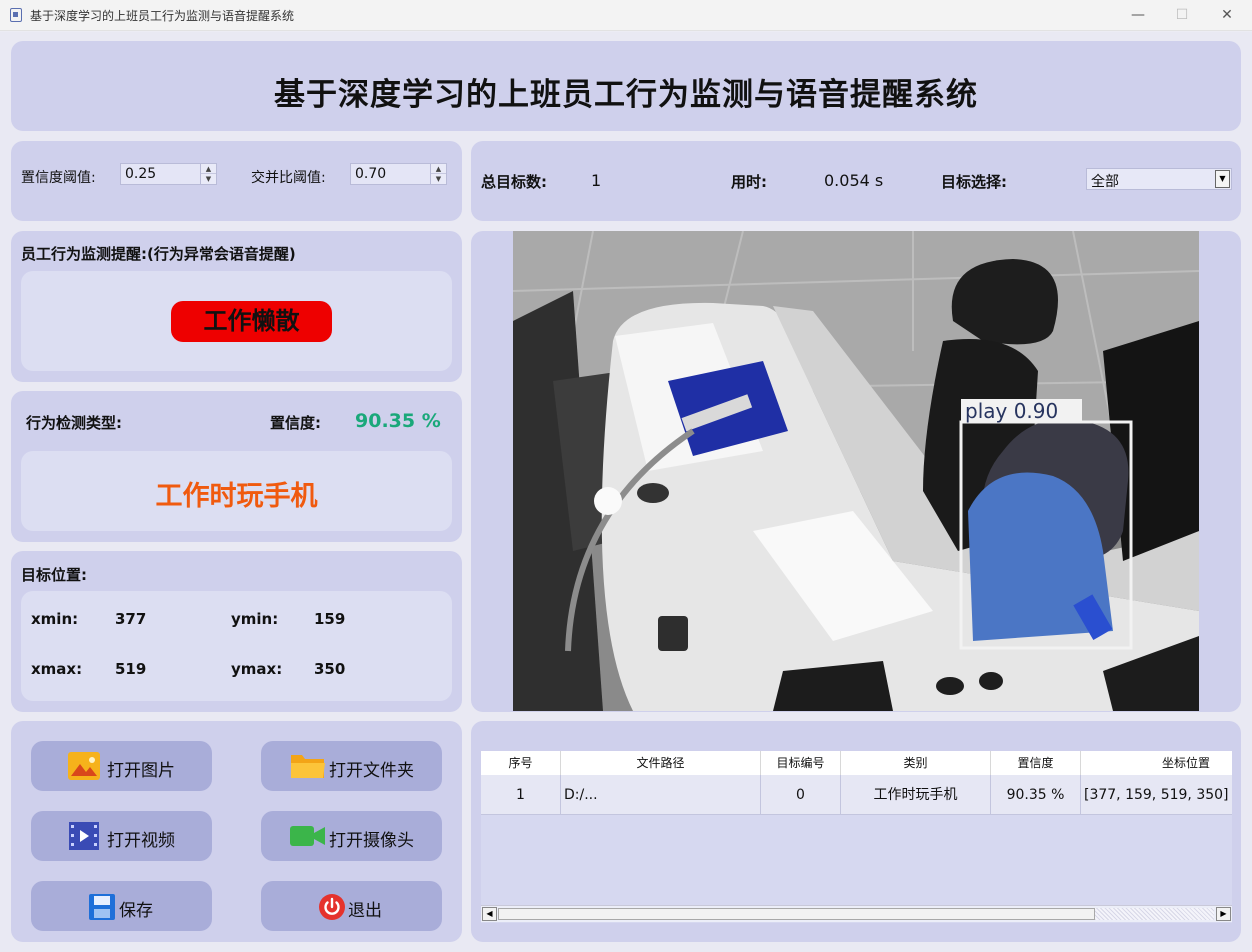  What do you see at coordinates (141, 771) in the screenshot?
I see `open-image-label: 打开图片` at bounding box center [141, 771].